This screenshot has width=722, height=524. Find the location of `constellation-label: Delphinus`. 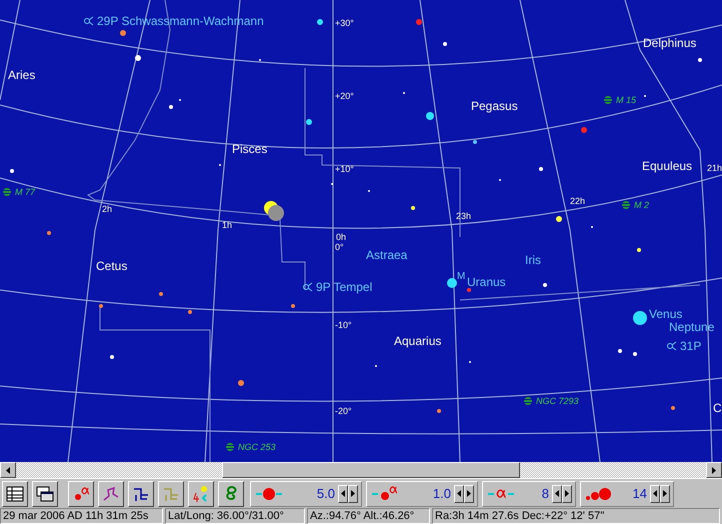

constellation-label: Delphinus is located at coordinates (669, 43).